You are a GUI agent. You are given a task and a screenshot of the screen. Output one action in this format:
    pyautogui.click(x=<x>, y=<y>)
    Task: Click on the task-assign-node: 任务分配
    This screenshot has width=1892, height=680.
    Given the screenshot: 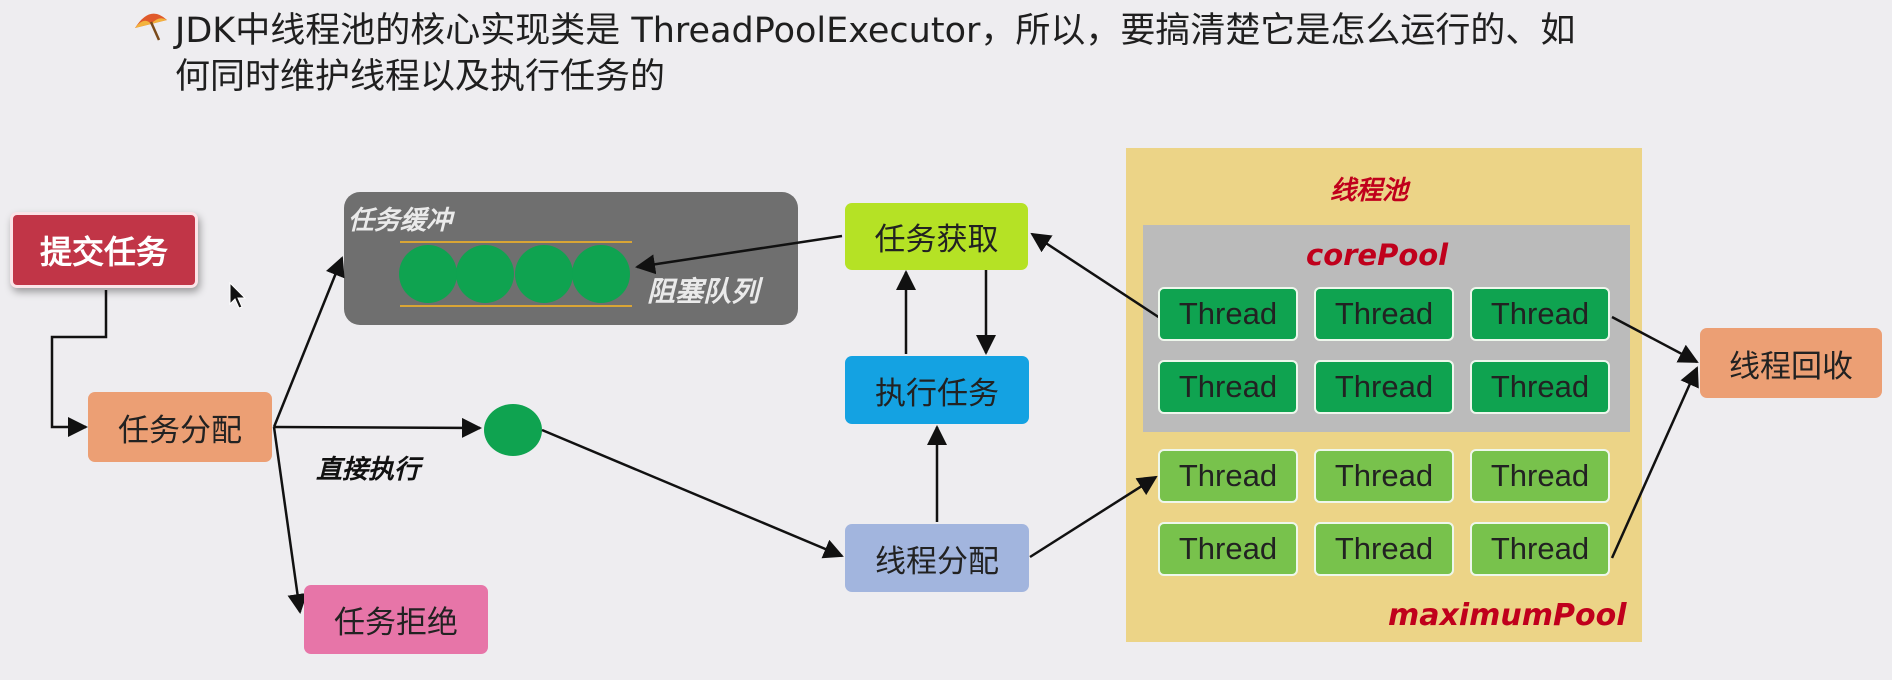 What is the action you would take?
    pyautogui.click(x=180, y=427)
    